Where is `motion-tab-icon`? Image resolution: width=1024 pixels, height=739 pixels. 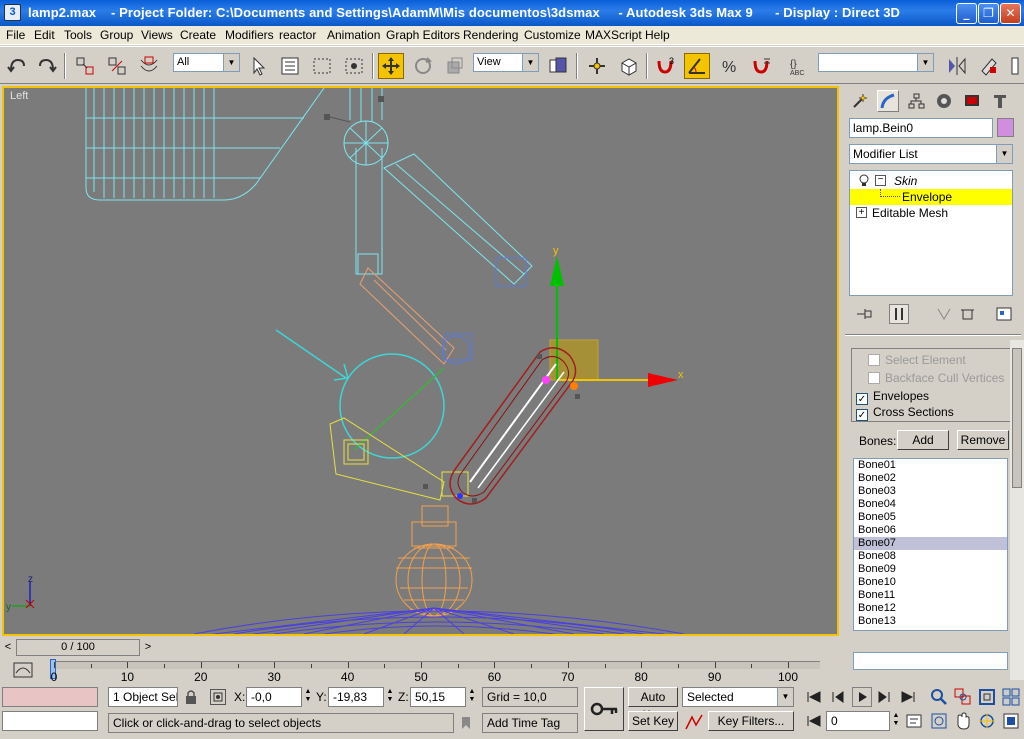 motion-tab-icon is located at coordinates (944, 101).